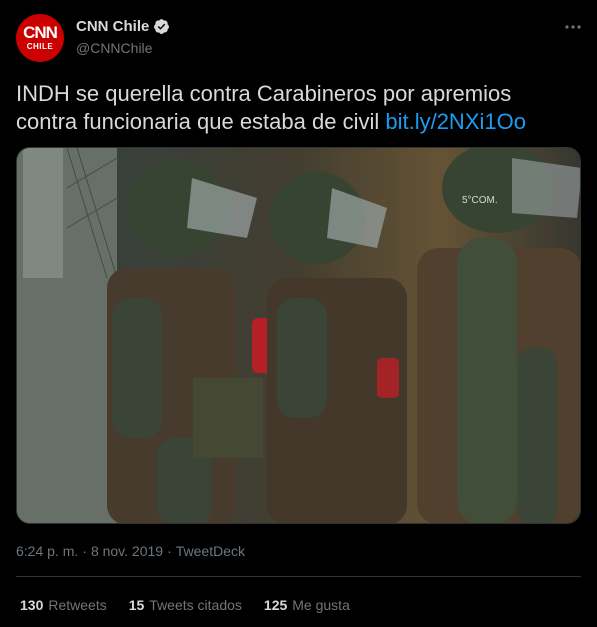  I want to click on avatar: CNN CHILE, so click(40, 38).